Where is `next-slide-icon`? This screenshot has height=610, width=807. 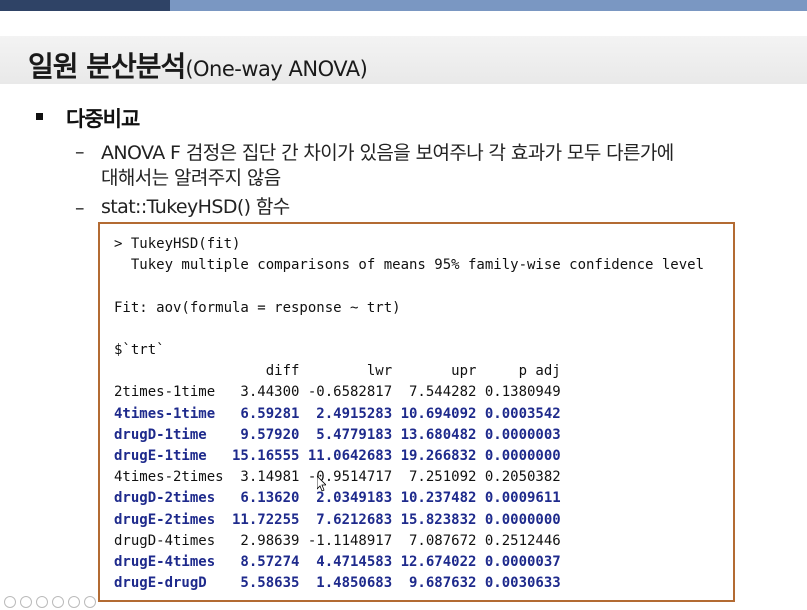 next-slide-icon is located at coordinates (26, 601).